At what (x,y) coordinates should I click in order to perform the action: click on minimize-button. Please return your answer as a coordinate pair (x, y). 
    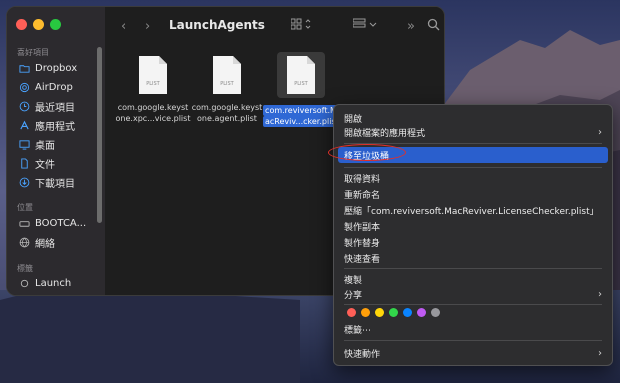
    Looking at the image, I should click on (38, 24).